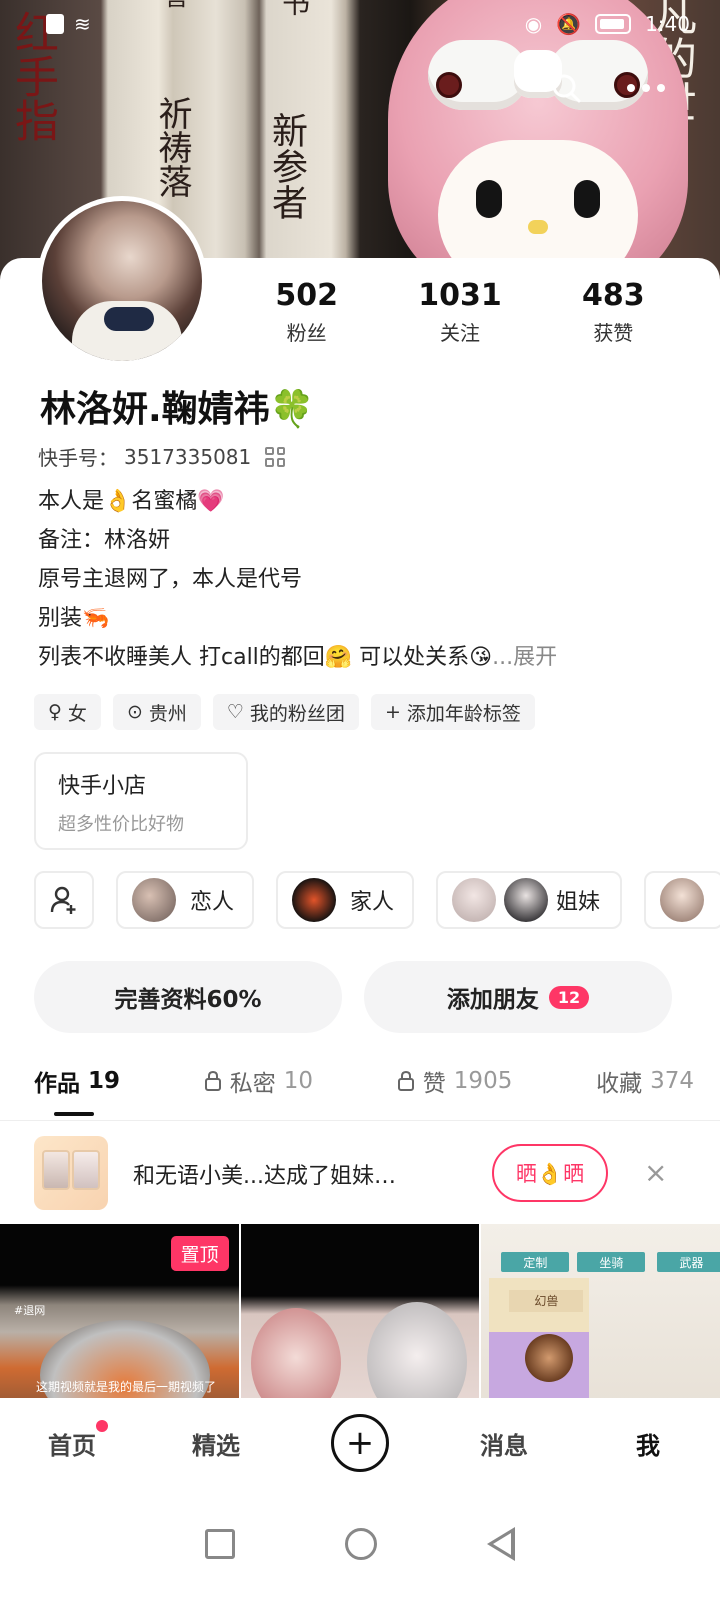 This screenshot has height=1600, width=720. Describe the element at coordinates (185, 900) in the screenshot. I see `relationship-lover: 恋人` at that location.